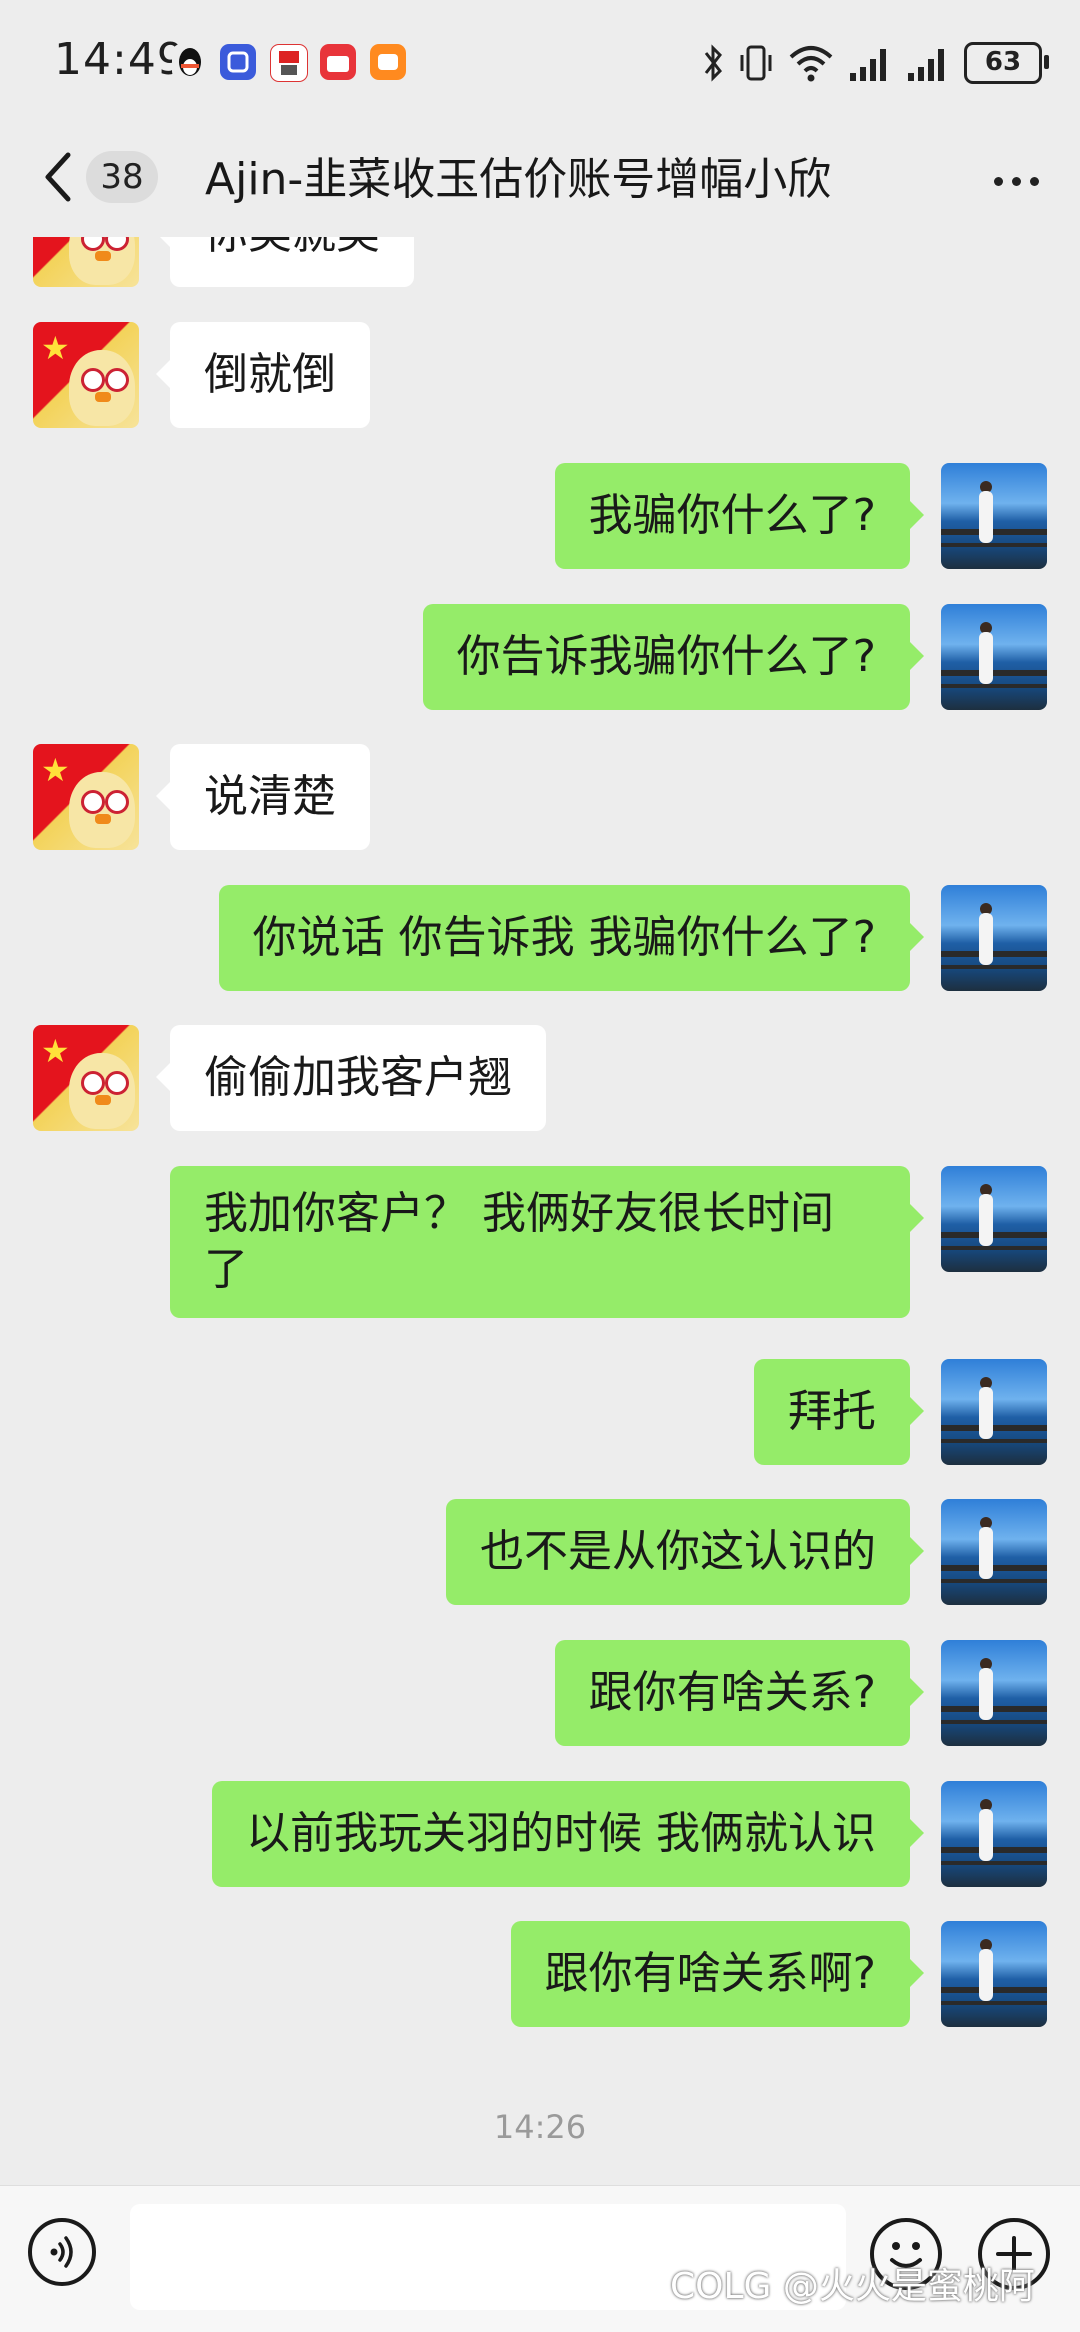 This screenshot has width=1080, height=2332. I want to click on chat-title: Ajin-韭菜收玉估价账号增幅小欣, so click(518, 179).